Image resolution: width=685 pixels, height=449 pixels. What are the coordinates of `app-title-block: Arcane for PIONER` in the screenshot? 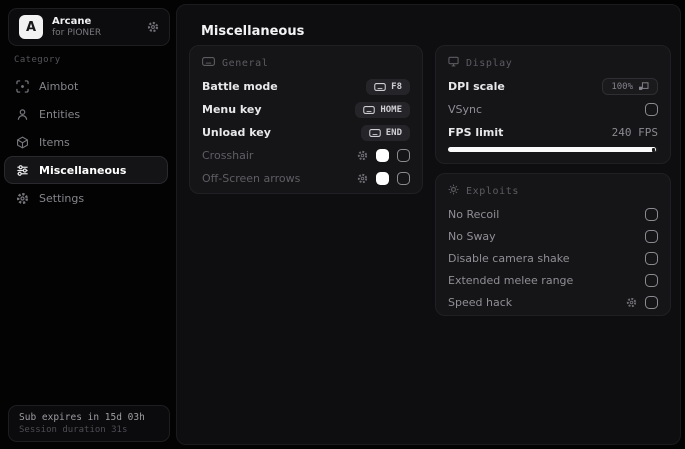 It's located at (76, 27).